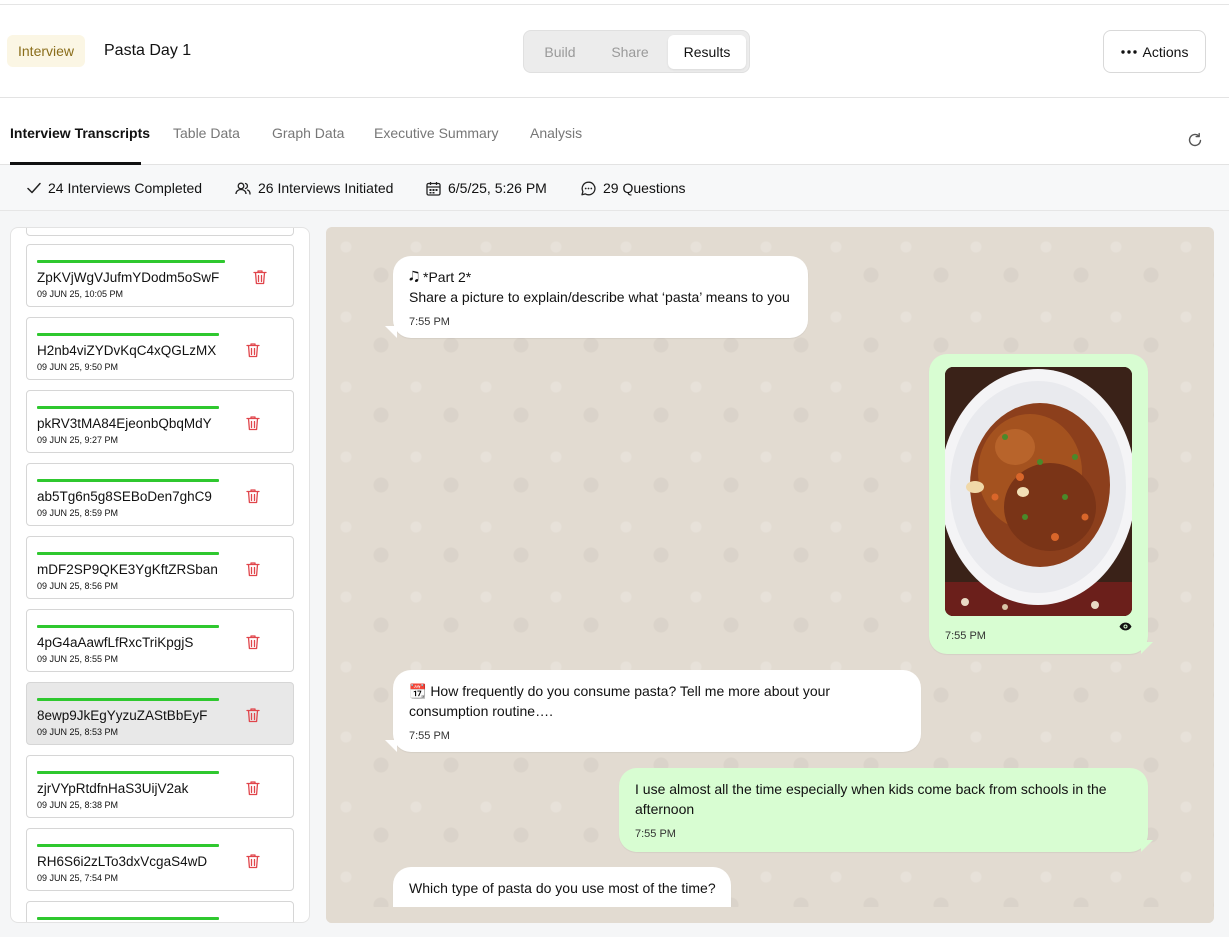  Describe the element at coordinates (436, 133) in the screenshot. I see `tab-executive-summary: Executive Summary` at that location.